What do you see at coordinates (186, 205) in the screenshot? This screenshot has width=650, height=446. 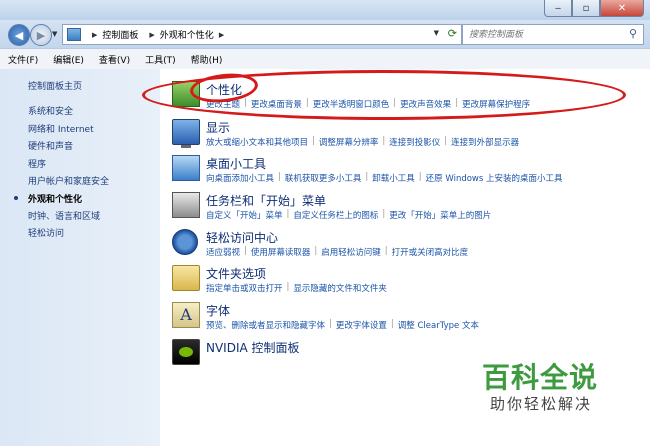 I see `taskbar-icon` at bounding box center [186, 205].